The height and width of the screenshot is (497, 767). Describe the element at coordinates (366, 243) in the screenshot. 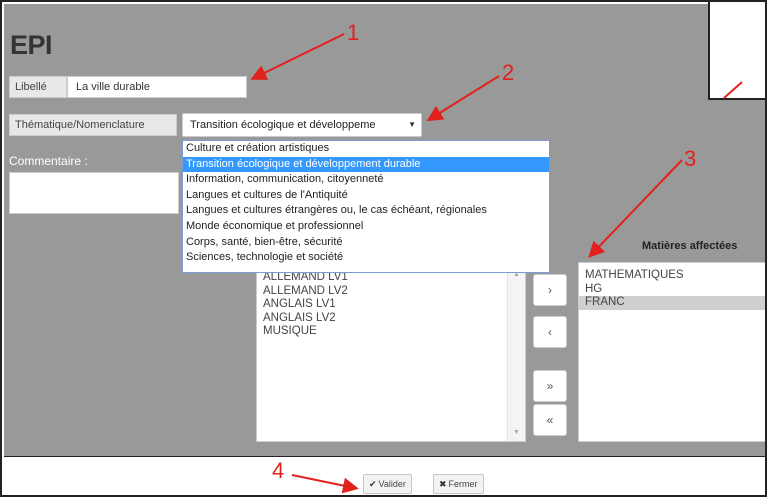

I see `dropdown-option: Corps, santé, bien-être, sécurité` at that location.